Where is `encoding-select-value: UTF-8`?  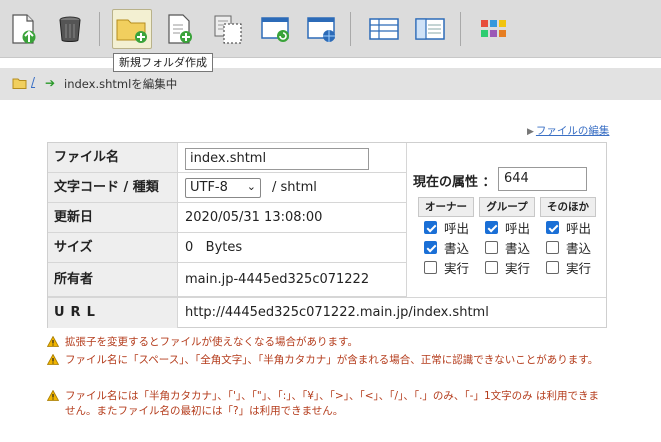 encoding-select-value: UTF-8 is located at coordinates (209, 187).